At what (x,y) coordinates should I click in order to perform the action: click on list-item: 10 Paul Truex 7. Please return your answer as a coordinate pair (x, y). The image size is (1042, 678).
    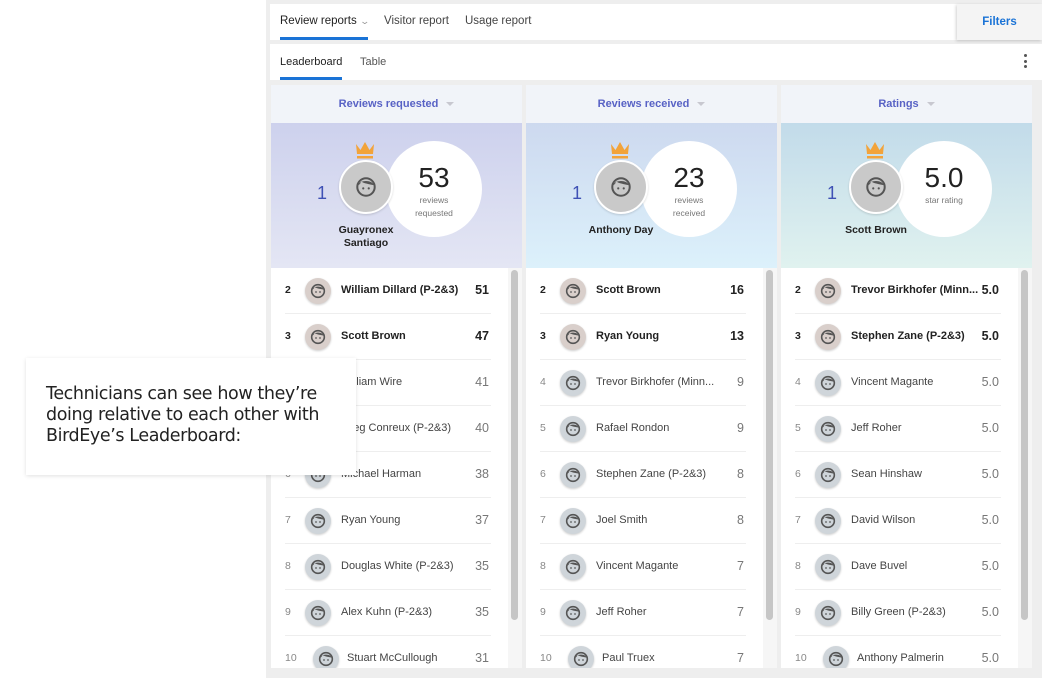
    Looking at the image, I should click on (643, 652).